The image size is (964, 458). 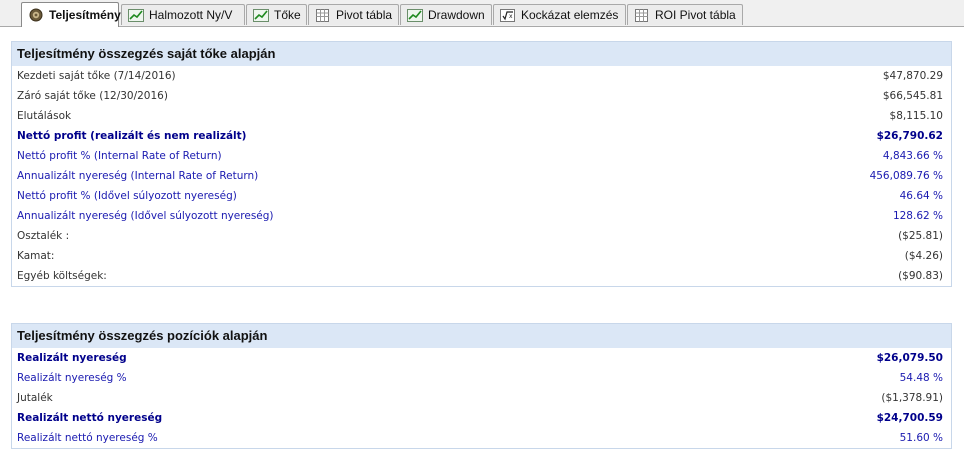 What do you see at coordinates (906, 176) in the screenshot?
I see `row-value: 456,089.76 %` at bounding box center [906, 176].